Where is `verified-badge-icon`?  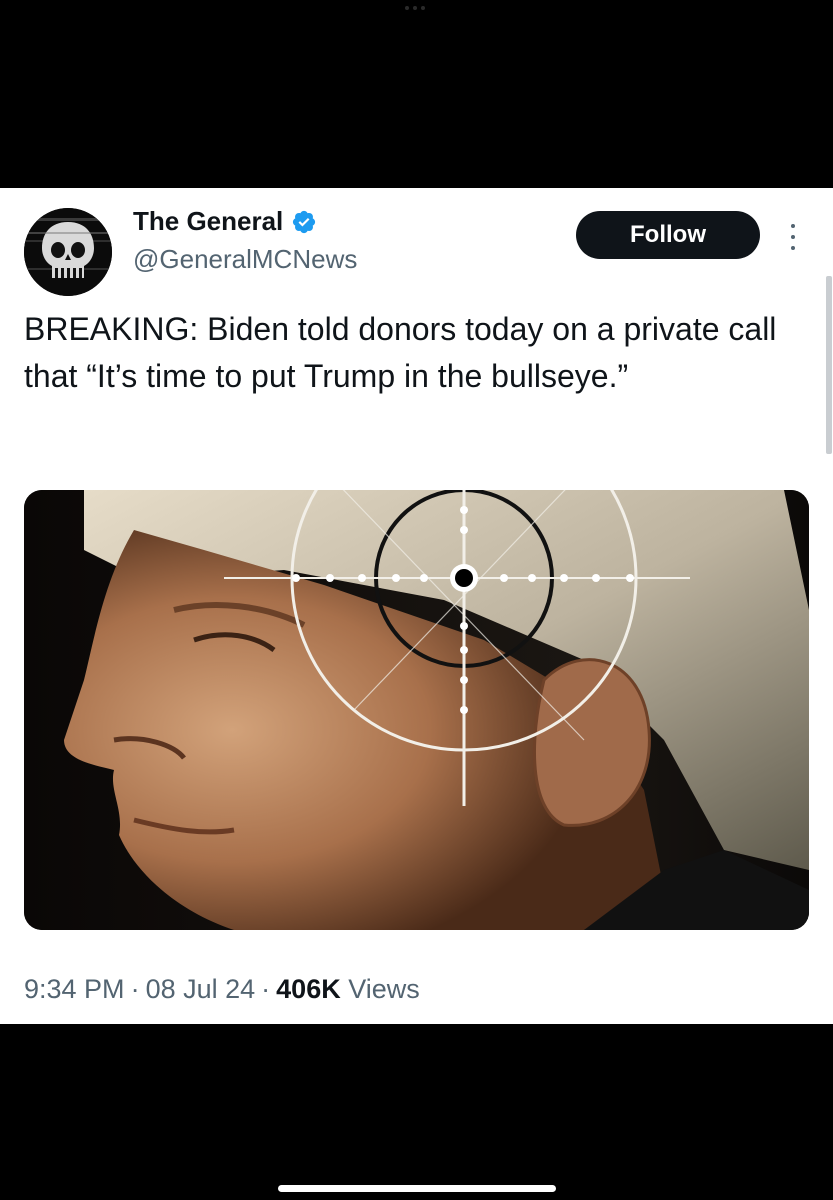 verified-badge-icon is located at coordinates (304, 221).